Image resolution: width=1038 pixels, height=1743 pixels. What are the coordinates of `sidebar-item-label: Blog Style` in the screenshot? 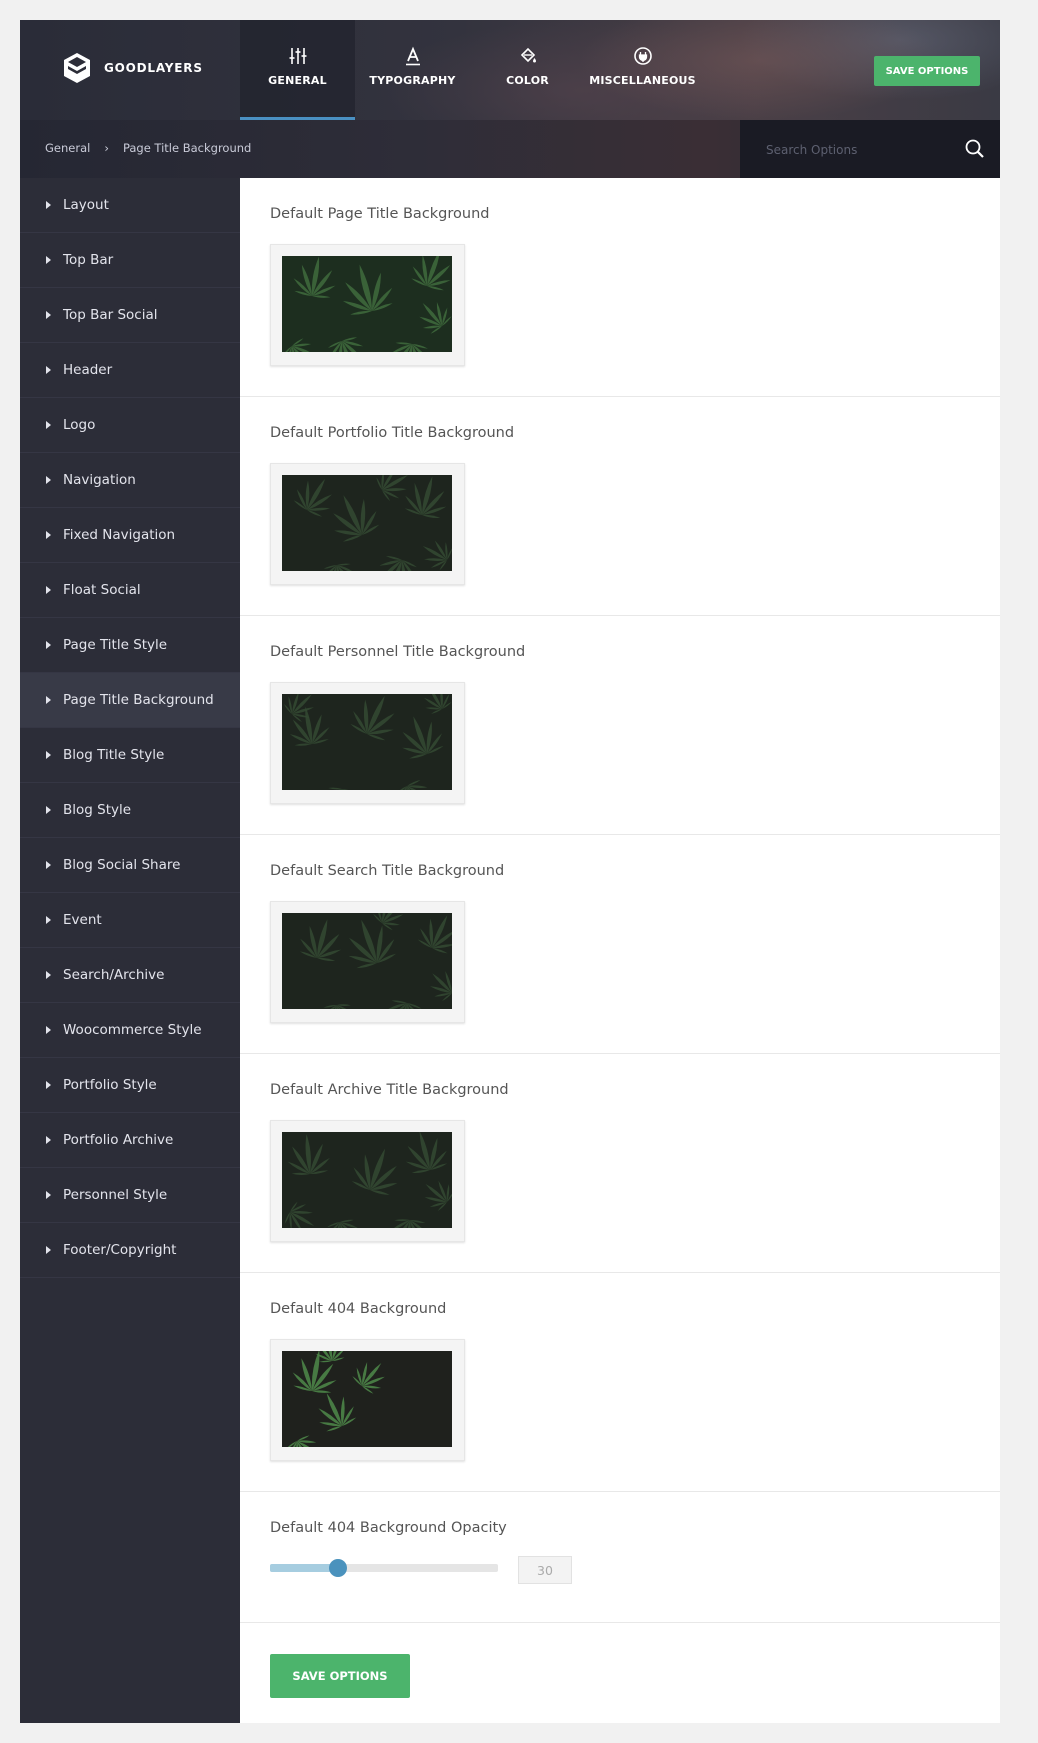 It's located at (97, 810).